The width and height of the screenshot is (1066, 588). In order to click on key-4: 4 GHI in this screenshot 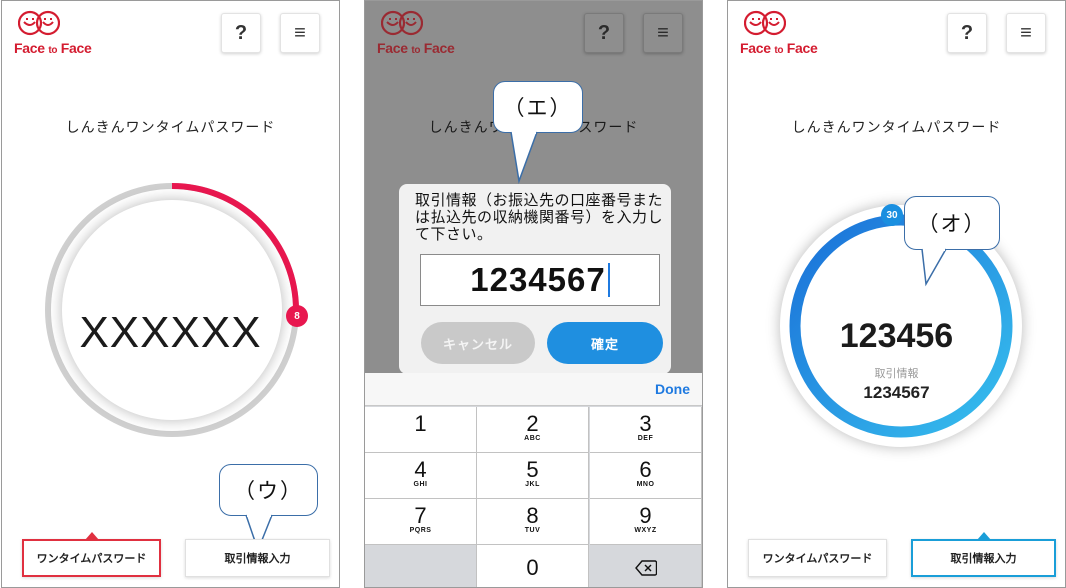, I will do `click(421, 476)`.